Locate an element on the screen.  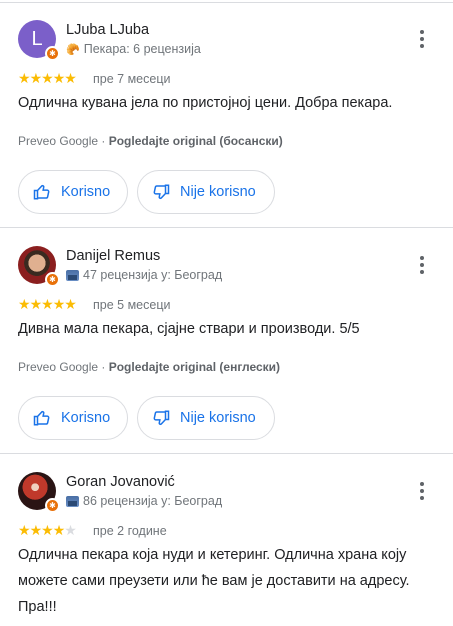
review-time: пре 2 године is located at coordinates (130, 531).